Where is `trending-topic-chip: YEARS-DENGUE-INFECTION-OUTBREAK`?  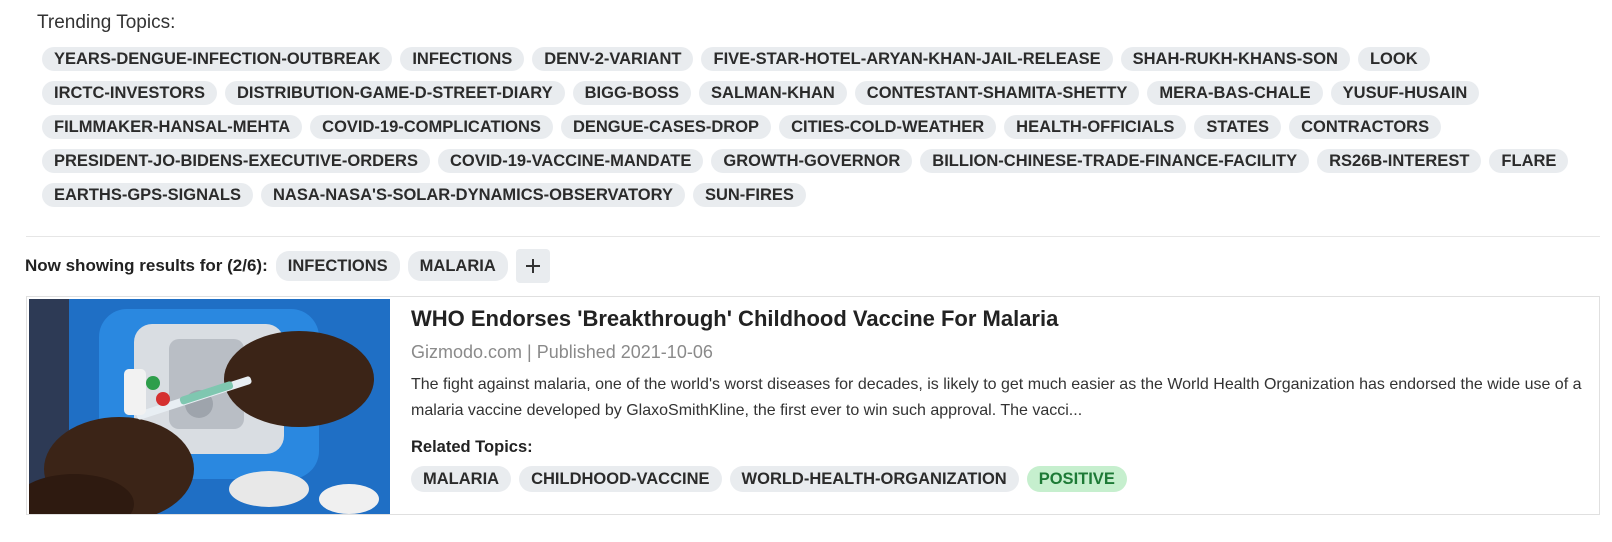 trending-topic-chip: YEARS-DENGUE-INFECTION-OUTBREAK is located at coordinates (217, 59).